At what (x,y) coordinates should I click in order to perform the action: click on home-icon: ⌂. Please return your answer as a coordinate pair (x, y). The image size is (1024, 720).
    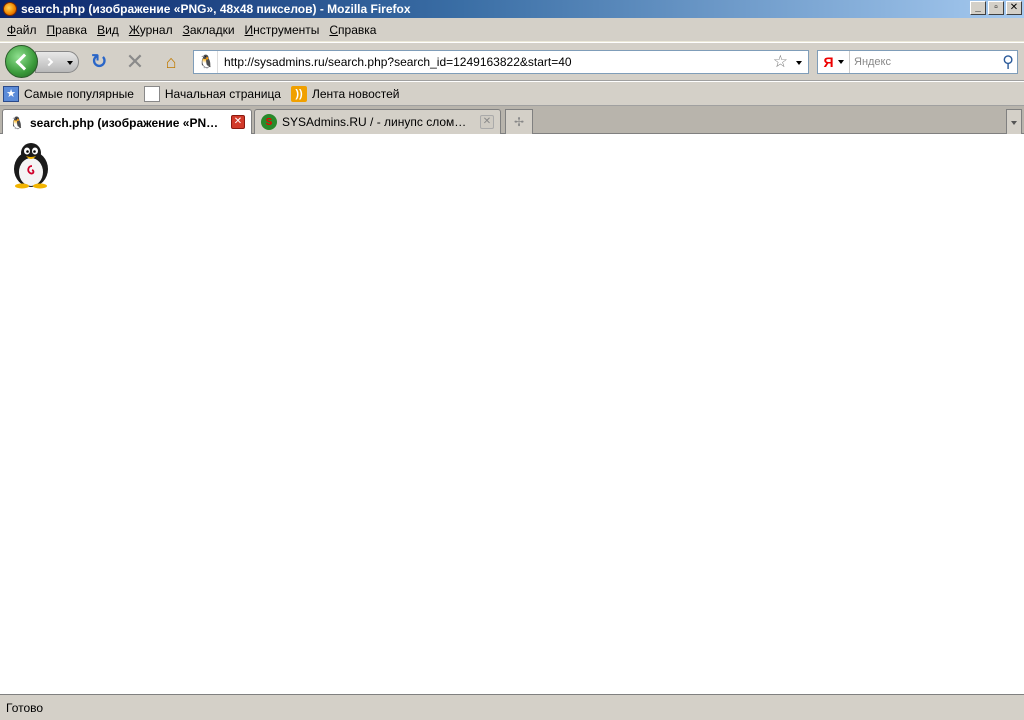
    Looking at the image, I should click on (171, 63).